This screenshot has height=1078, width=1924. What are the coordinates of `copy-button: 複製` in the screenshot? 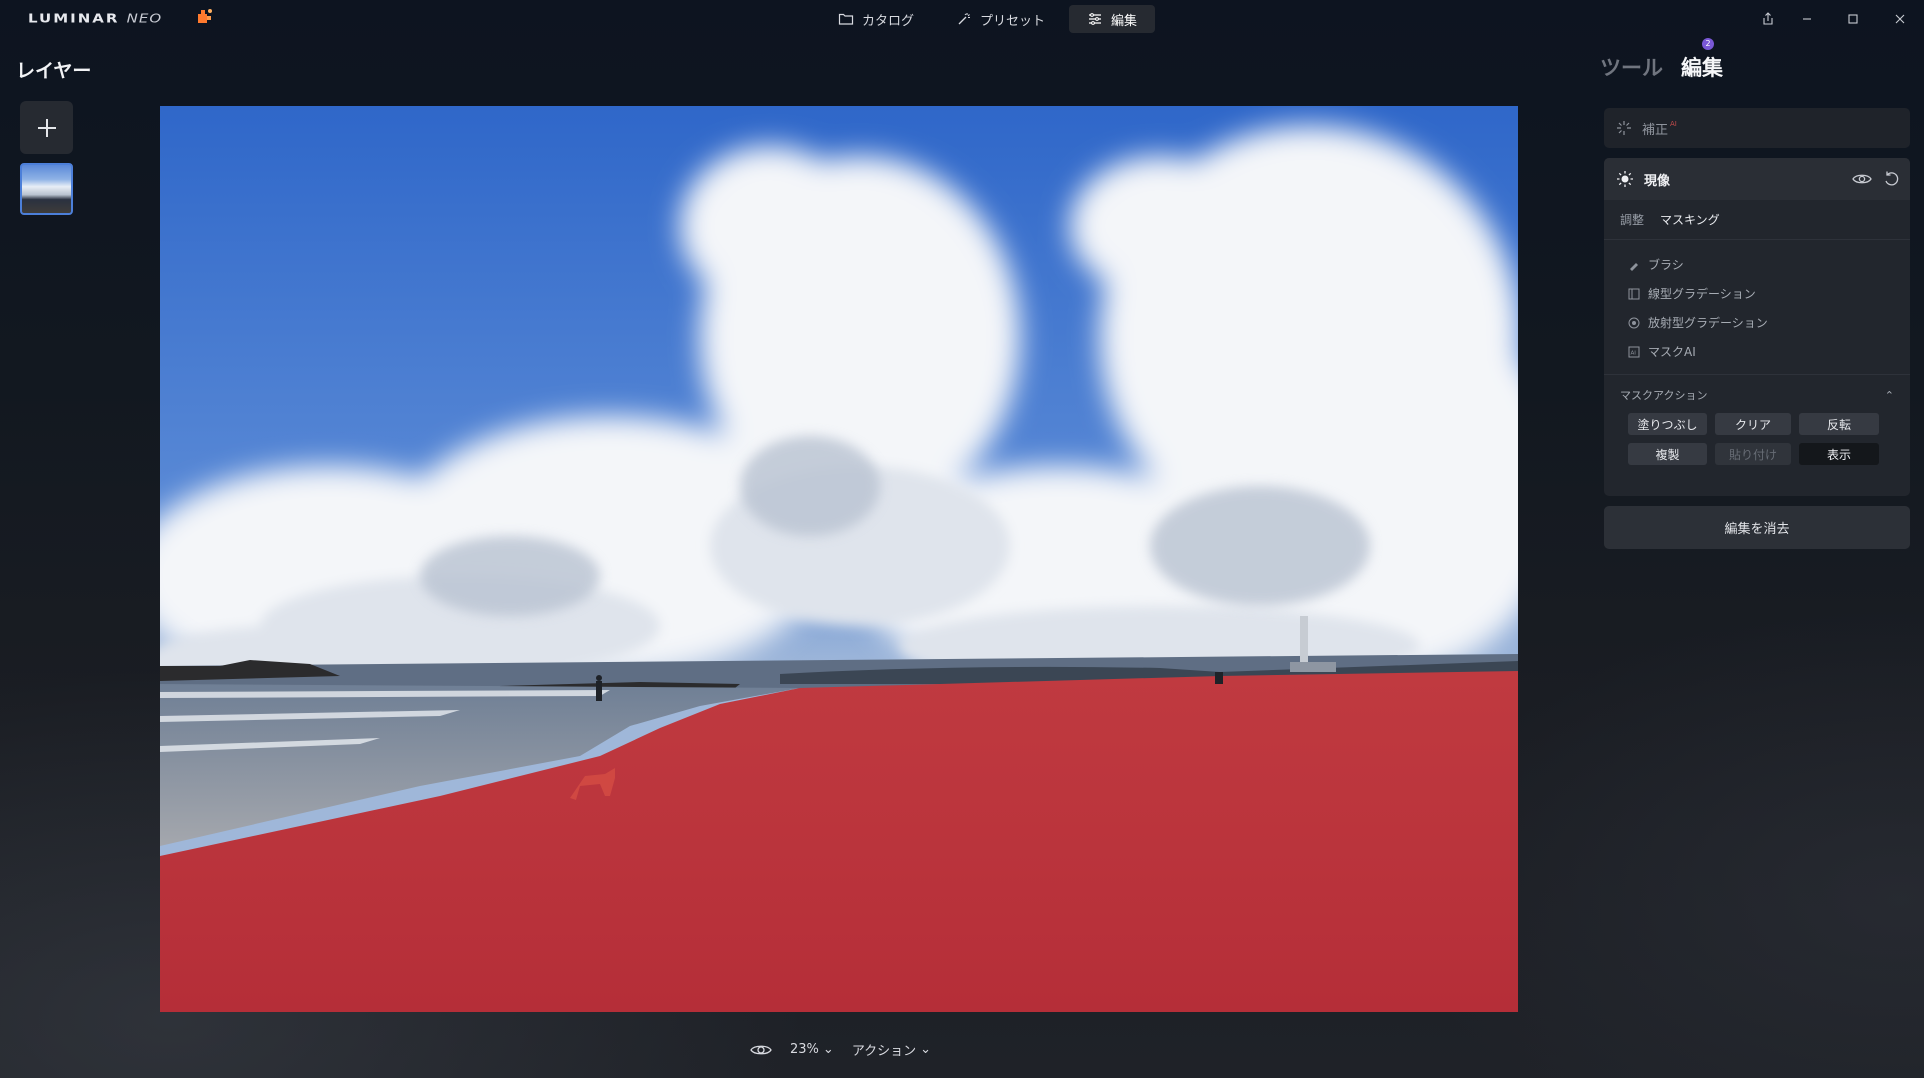 It's located at (1667, 454).